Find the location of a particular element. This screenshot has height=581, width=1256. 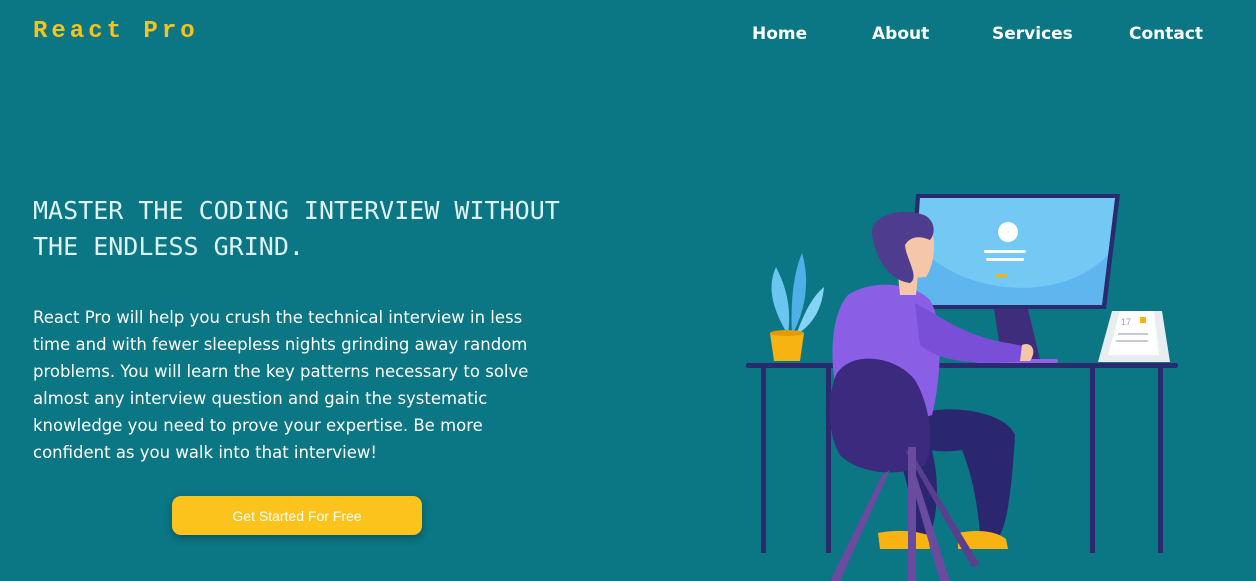

desk-top is located at coordinates (962, 365).